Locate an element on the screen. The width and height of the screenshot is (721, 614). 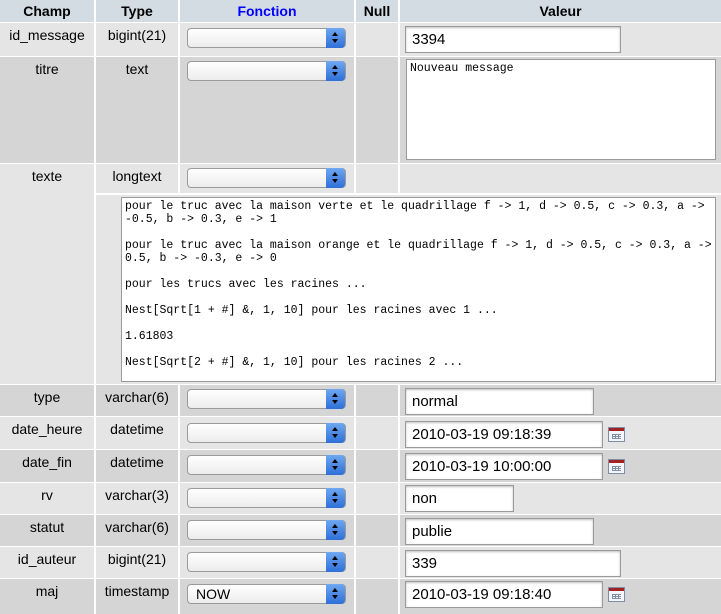
field-name-date-fin: date_fin is located at coordinates (47, 462).